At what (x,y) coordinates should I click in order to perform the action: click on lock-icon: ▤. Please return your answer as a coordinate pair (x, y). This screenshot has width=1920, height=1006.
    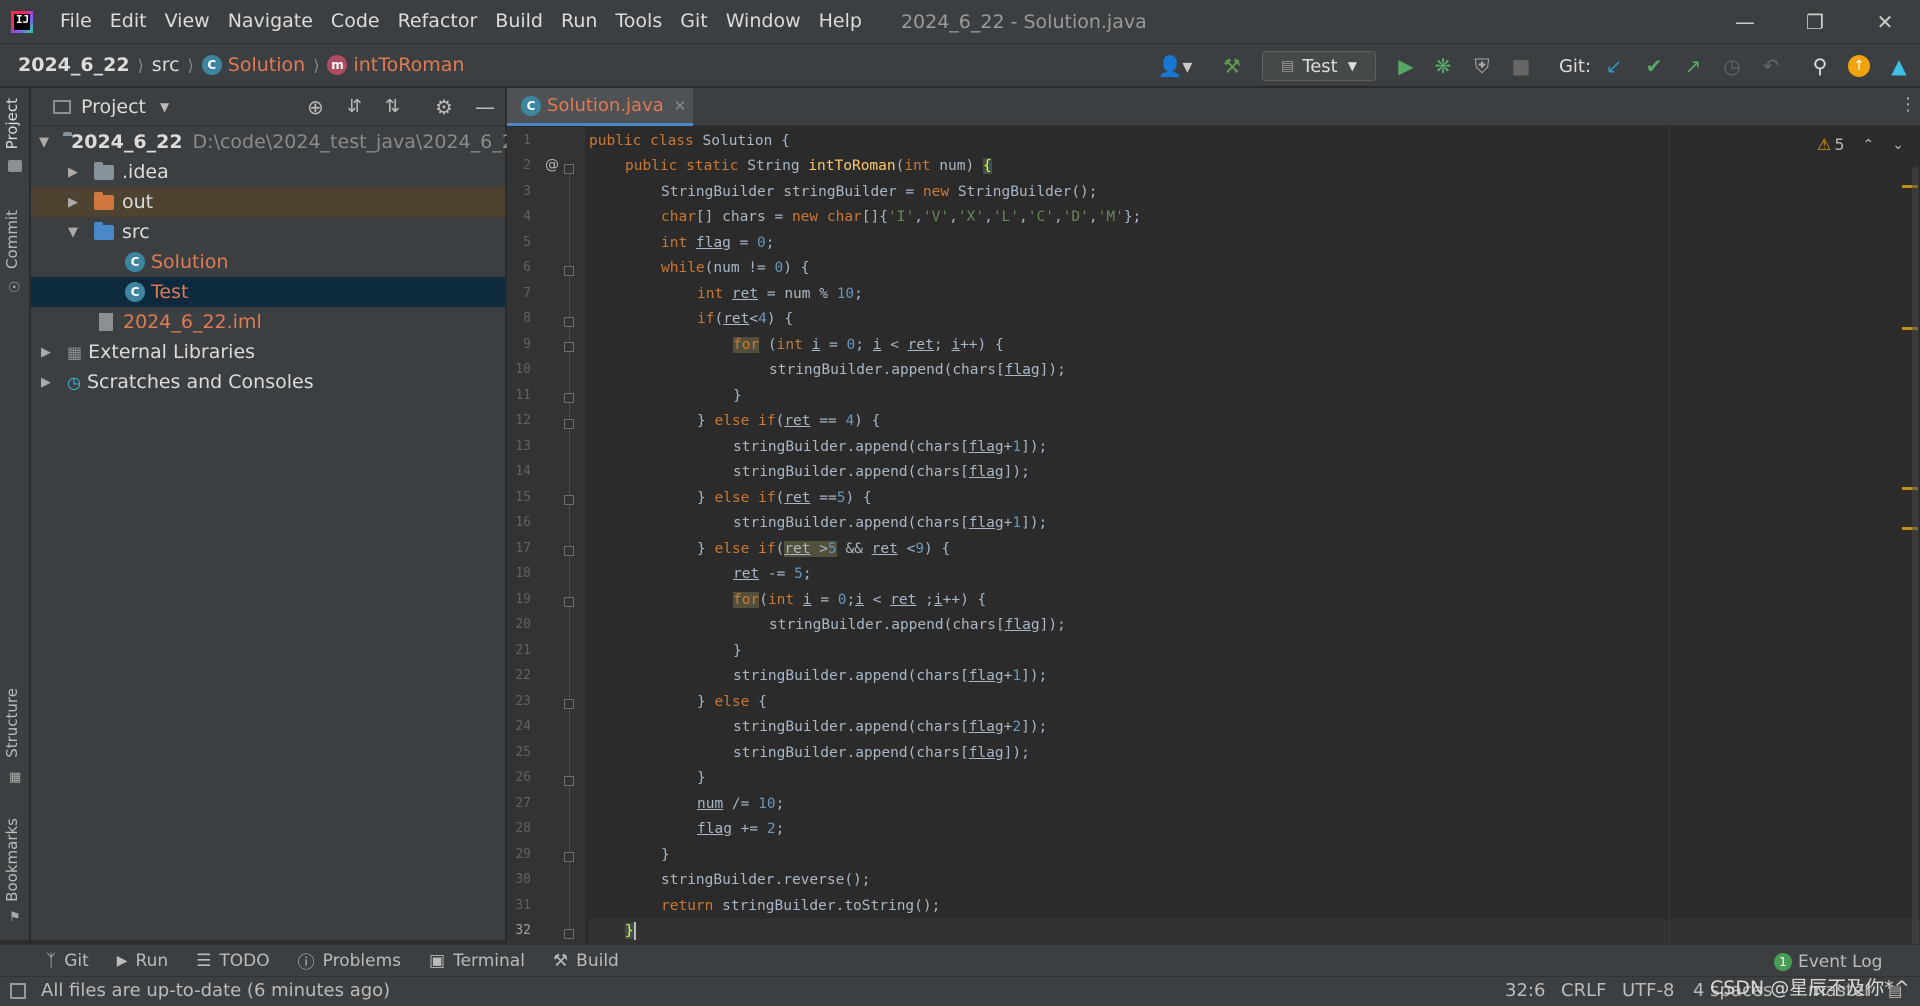
    Looking at the image, I should click on (1895, 991).